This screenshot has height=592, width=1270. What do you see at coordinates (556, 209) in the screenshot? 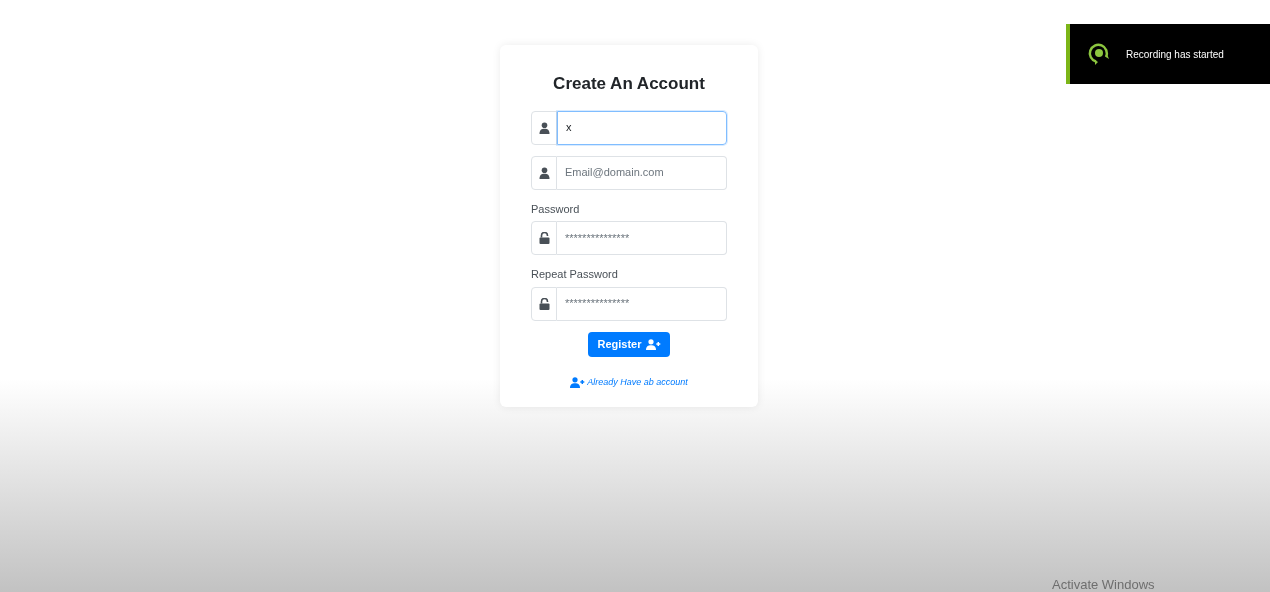
I see `field-label: Password` at bounding box center [556, 209].